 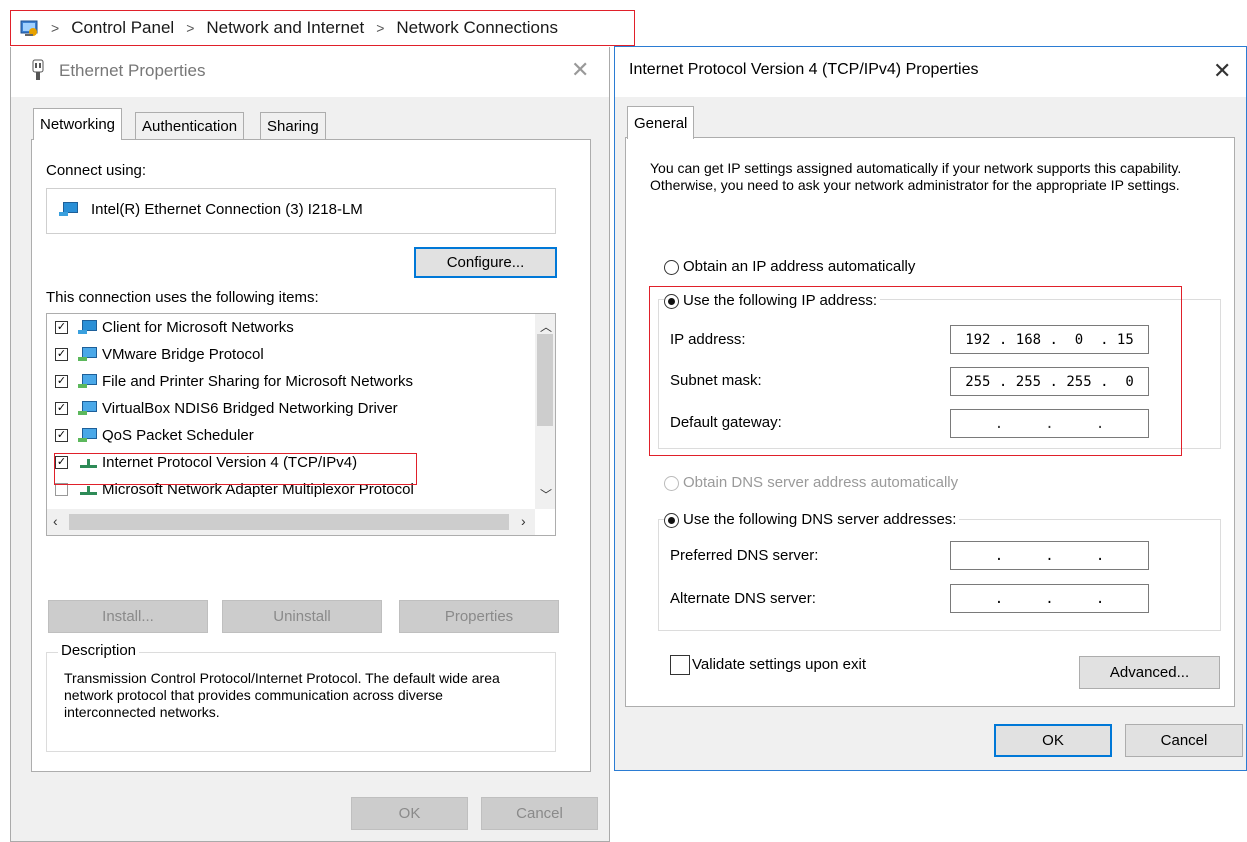 What do you see at coordinates (744, 555) in the screenshot?
I see `preferred-dns-label: Preferred DNS server:` at bounding box center [744, 555].